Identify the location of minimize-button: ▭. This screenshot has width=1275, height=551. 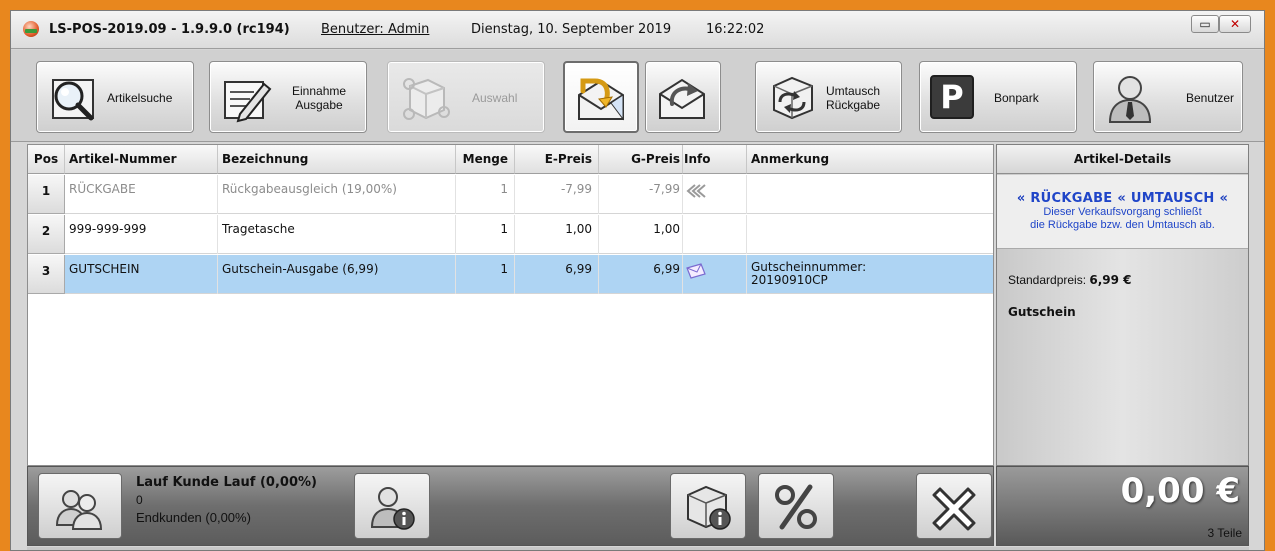
(1205, 24).